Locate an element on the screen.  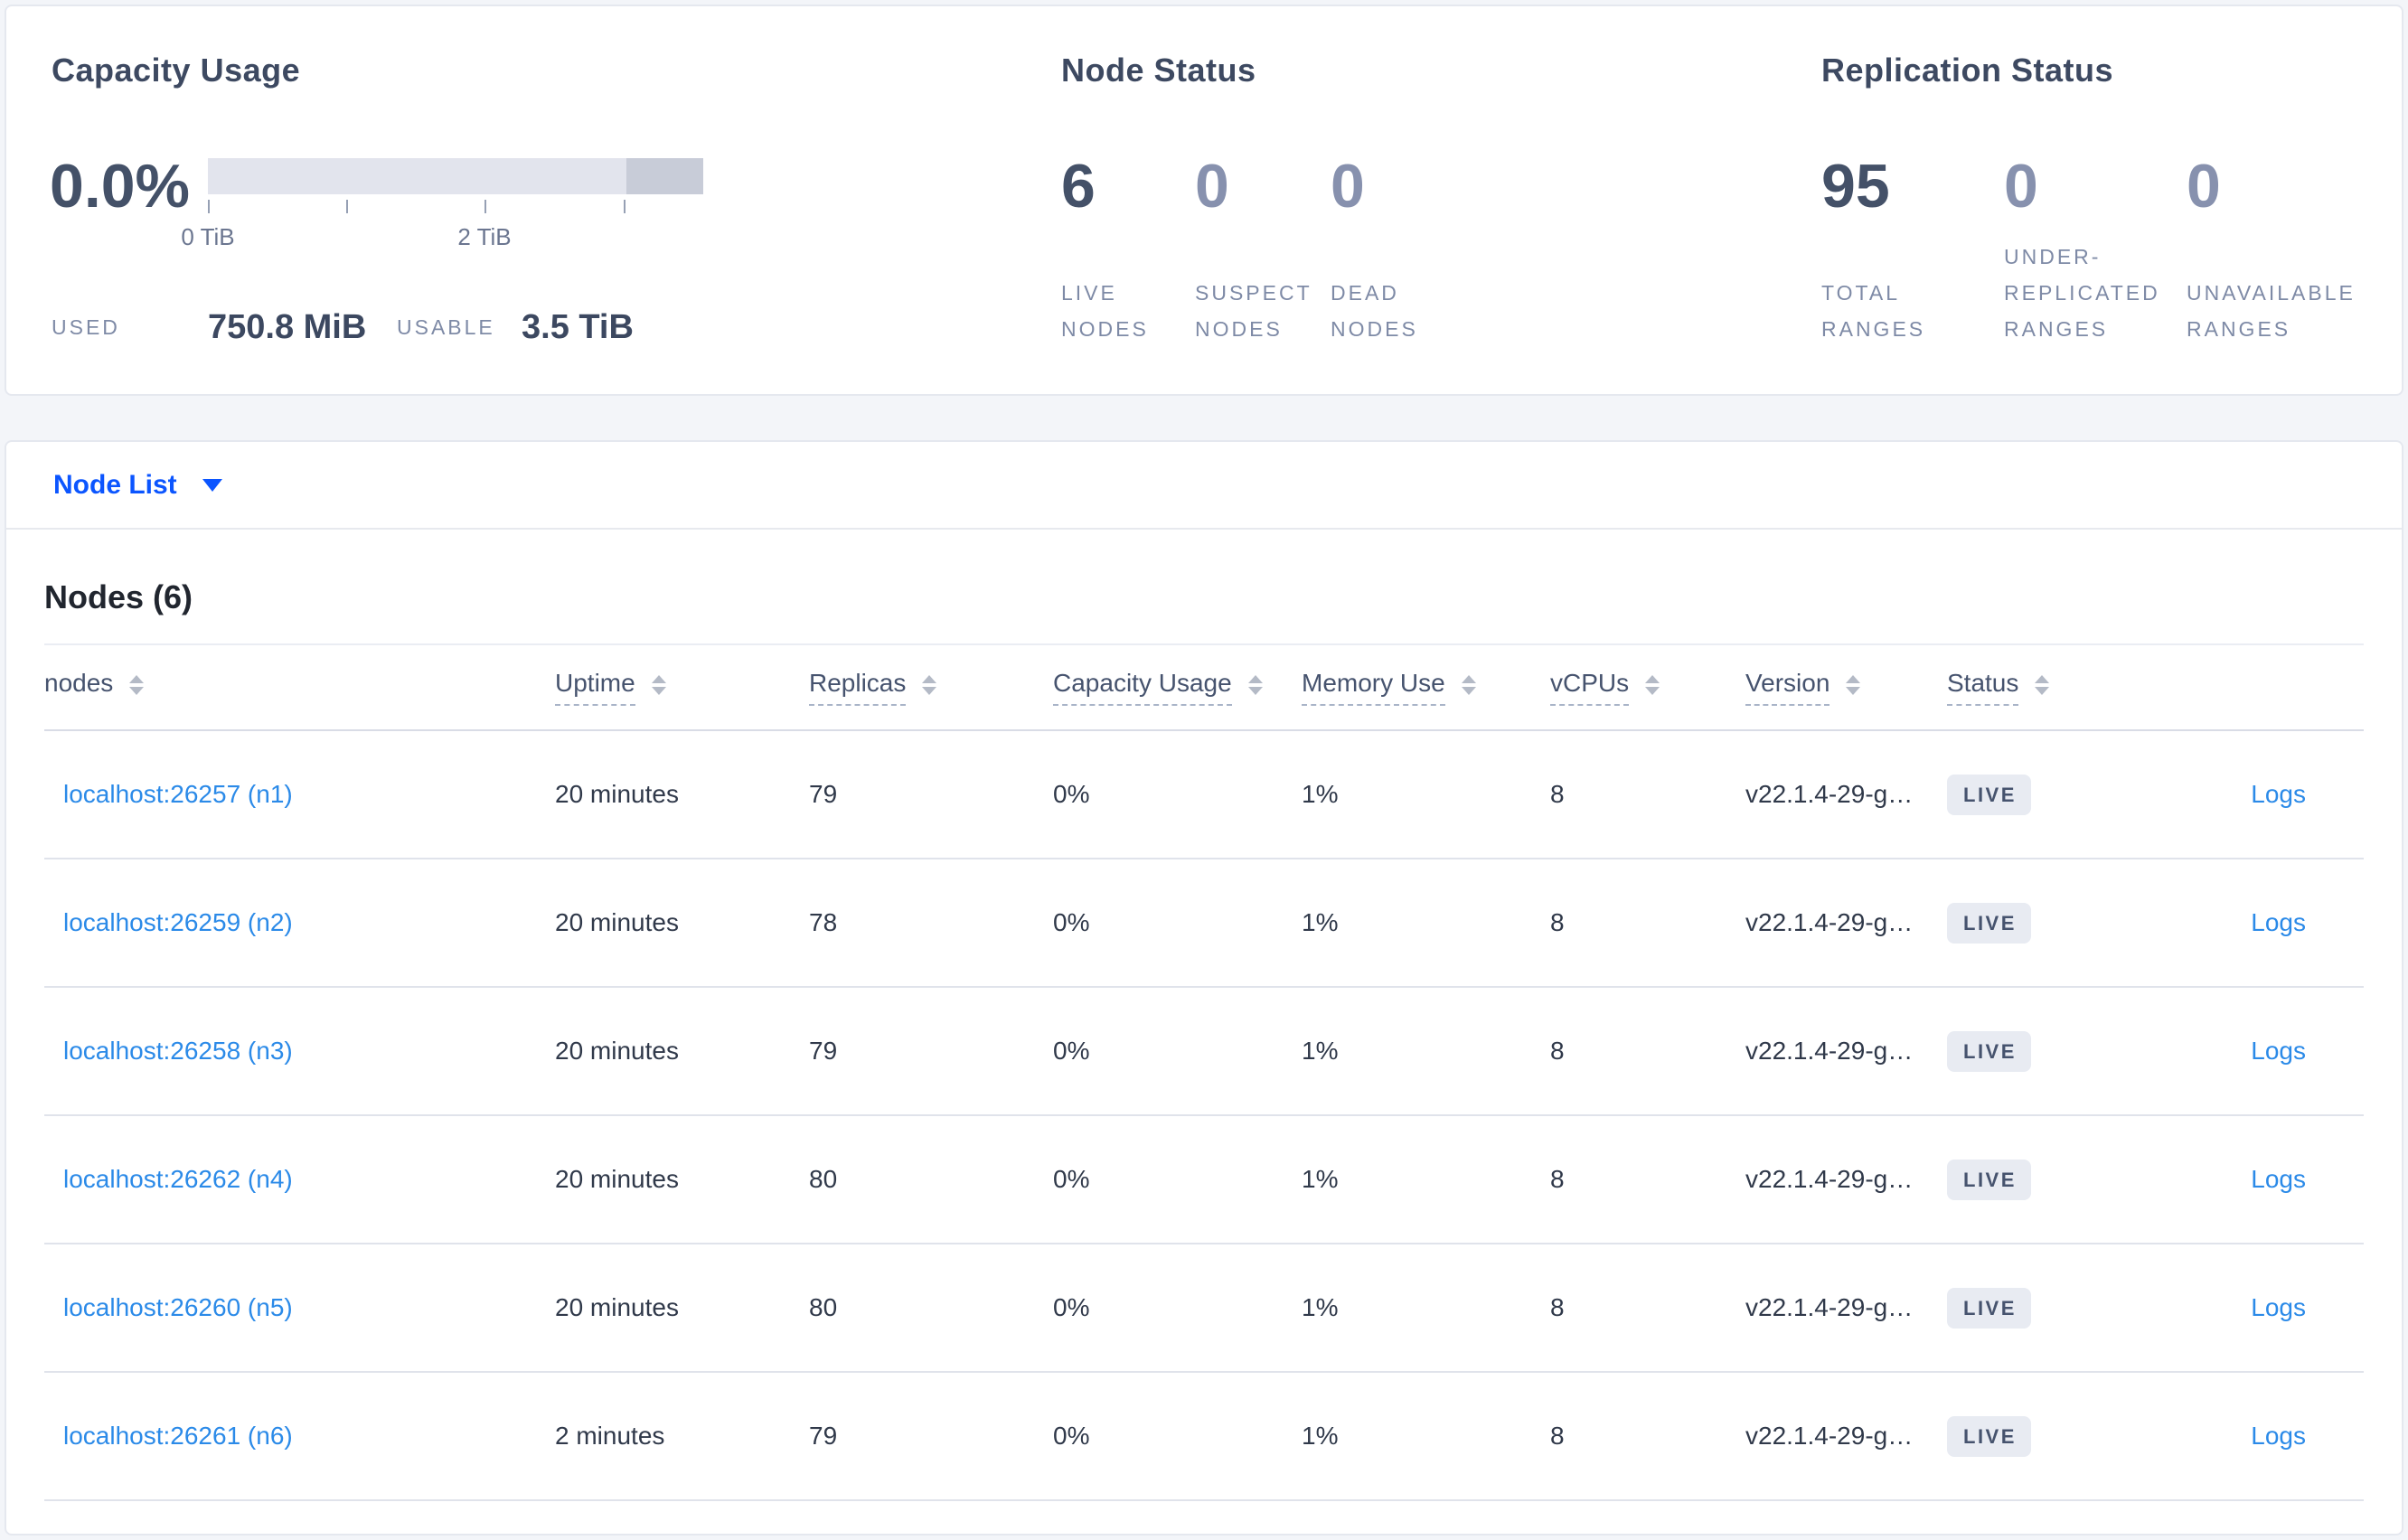
capacity-usage-bar is located at coordinates (455, 176).